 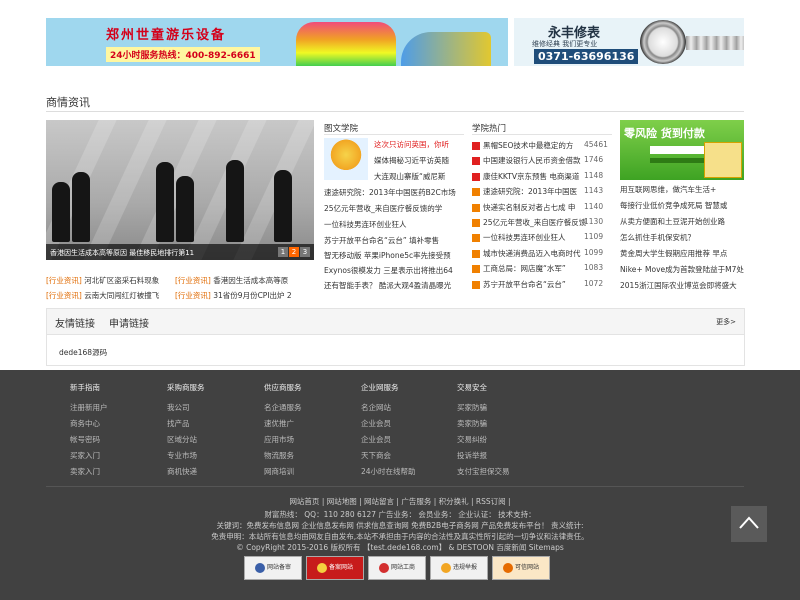 I want to click on footer-column: 采购商服务 我公司 找产品 区域分站 专业市场 商机快递, so click(x=186, y=431).